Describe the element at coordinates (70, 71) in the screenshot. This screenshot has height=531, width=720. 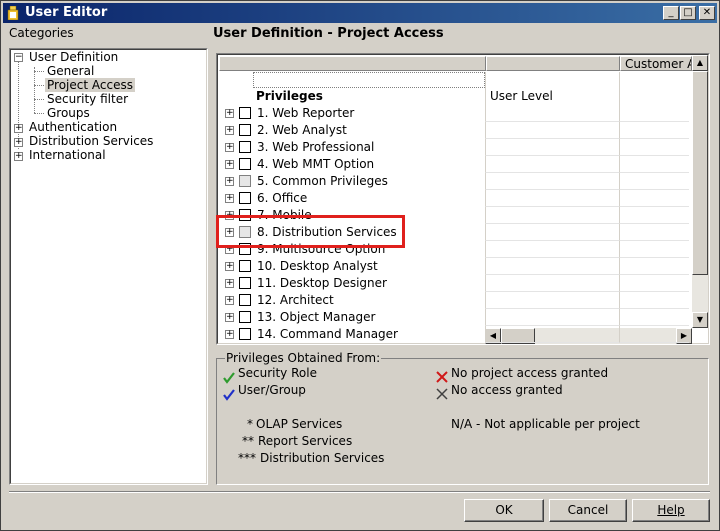
I see `tree-item-general: General` at that location.